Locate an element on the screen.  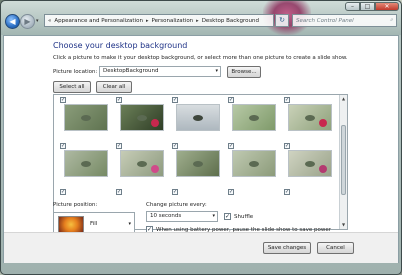
gallery-scrollbar: ▲ ▼ is located at coordinates (343, 162).